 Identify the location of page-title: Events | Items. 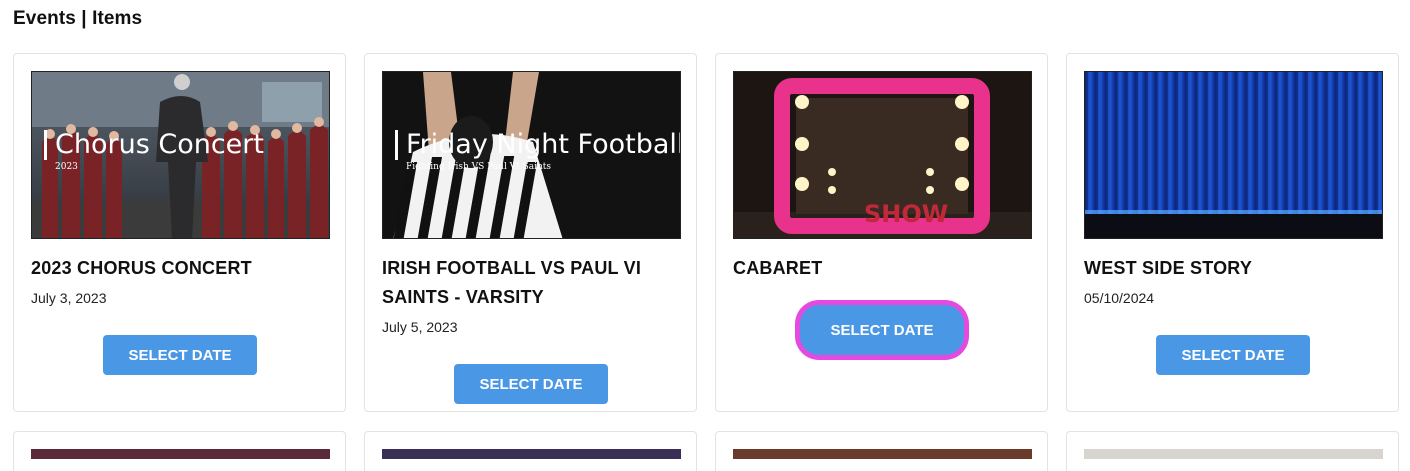
(78, 18).